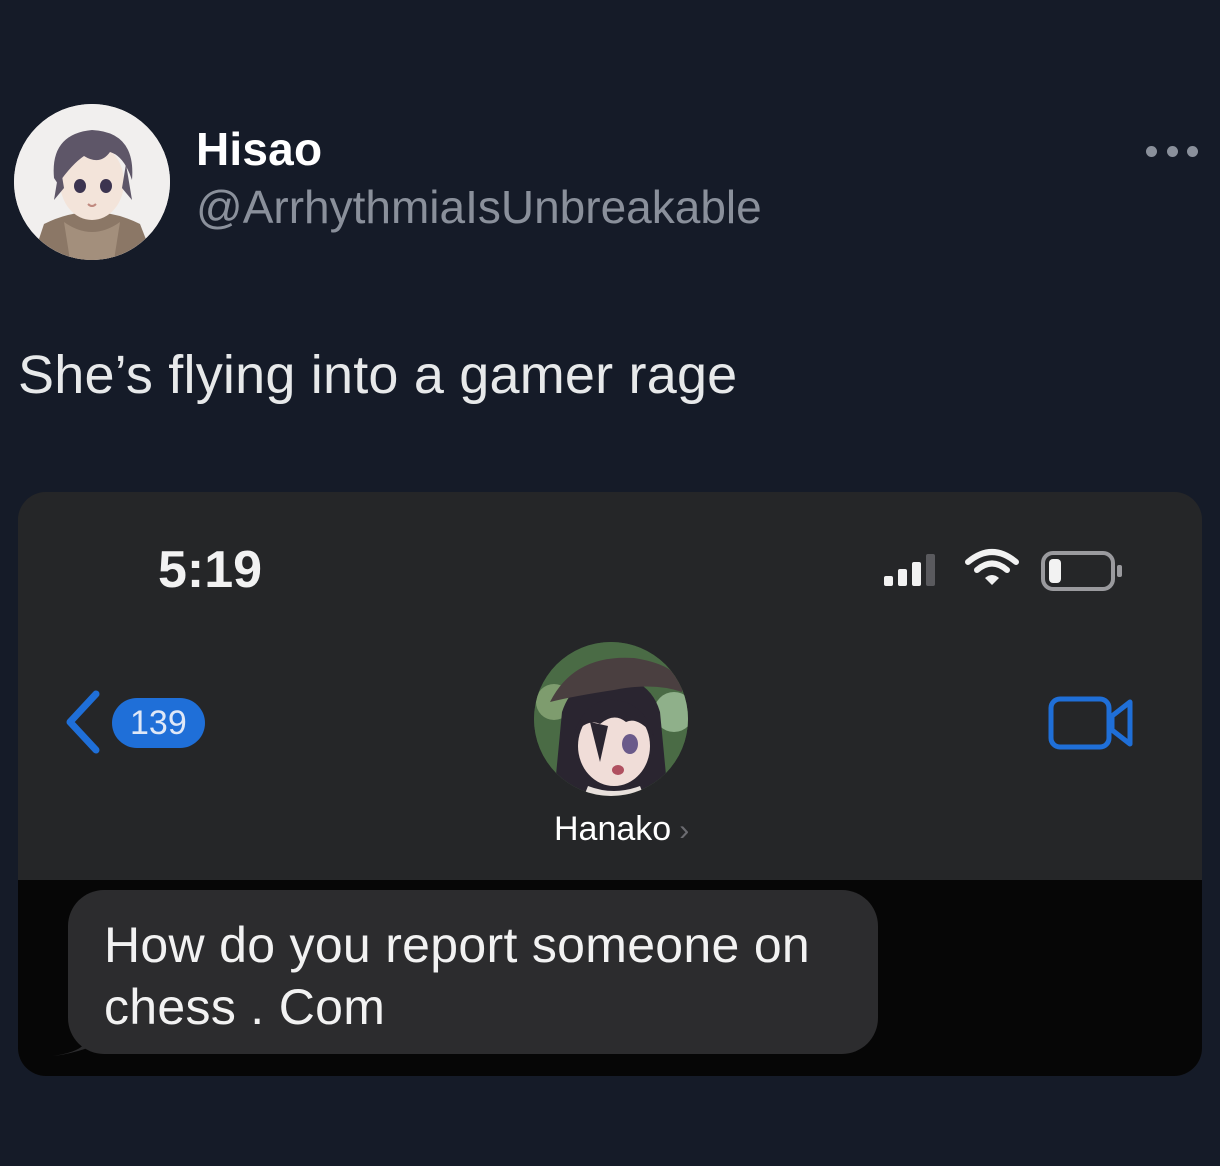 This screenshot has width=1220, height=1166. Describe the element at coordinates (1172, 151) in the screenshot. I see `more-horizontal-icon` at that location.